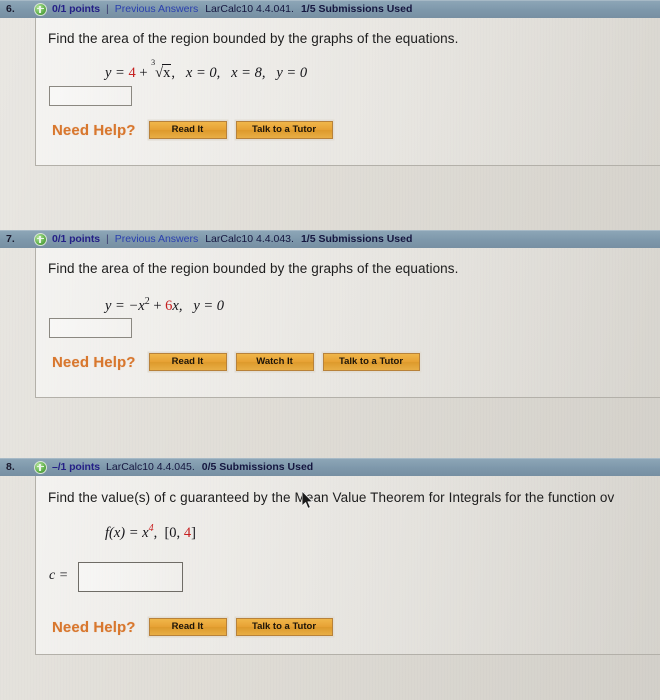  I want to click on problem-7-answer-input, so click(90, 328).